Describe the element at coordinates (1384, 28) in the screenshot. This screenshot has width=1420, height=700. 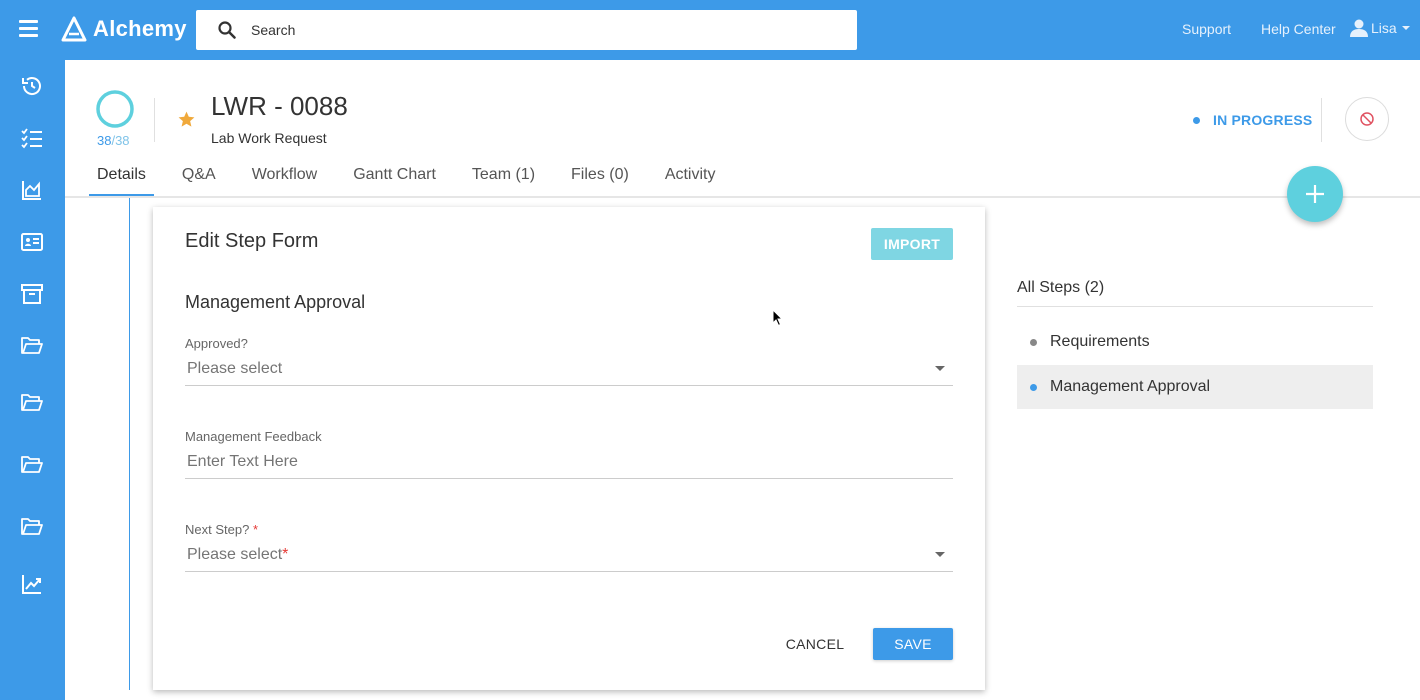
I see `user-name: Lisa` at that location.